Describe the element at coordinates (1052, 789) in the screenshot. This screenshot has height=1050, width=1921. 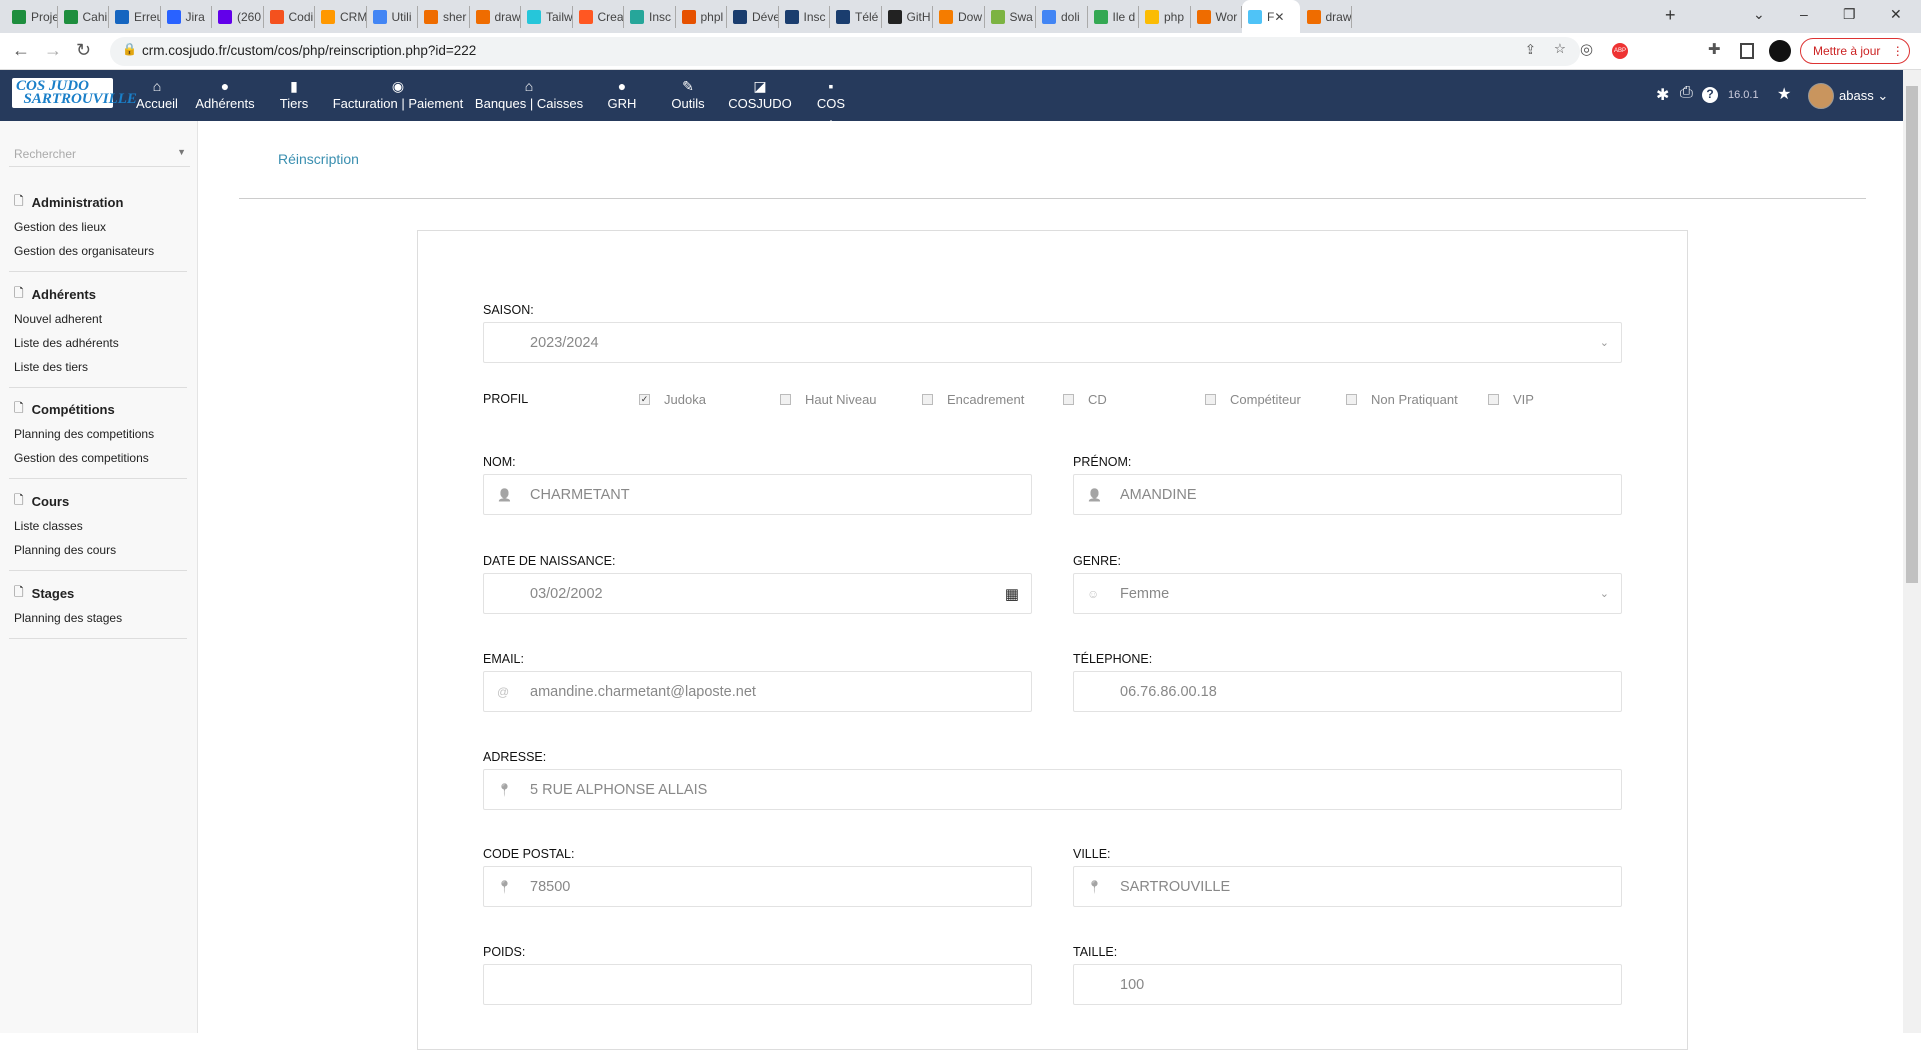
I see `adresse-input: 📍 5 RUE ALPHONSE ALLAIS` at that location.